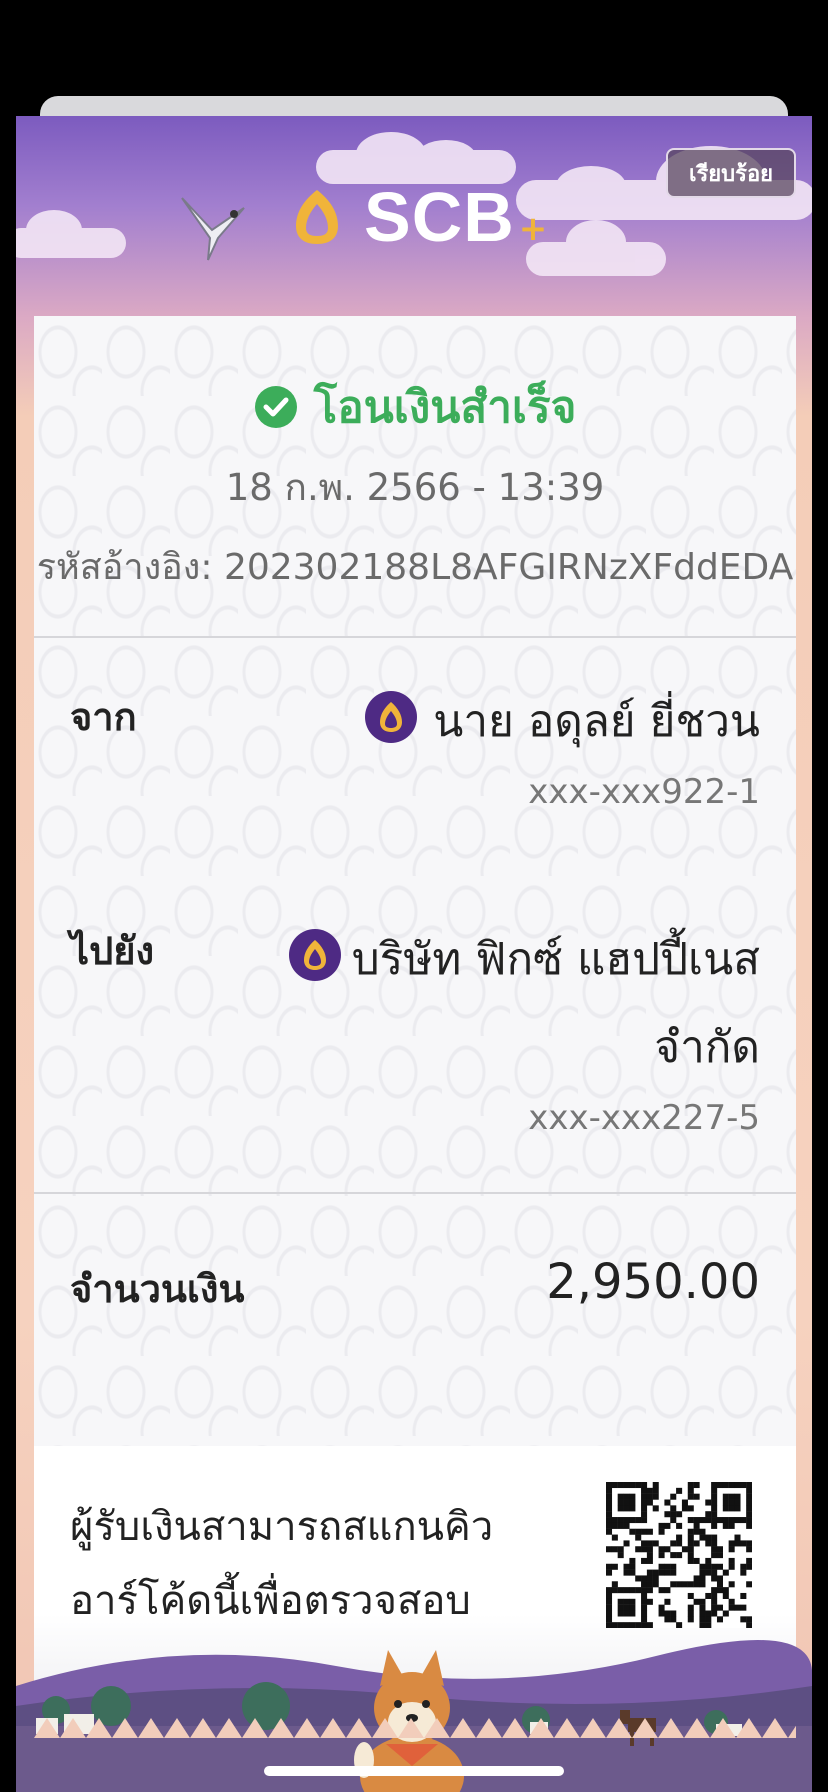  I want to click on qr-code-icon, so click(679, 1555).